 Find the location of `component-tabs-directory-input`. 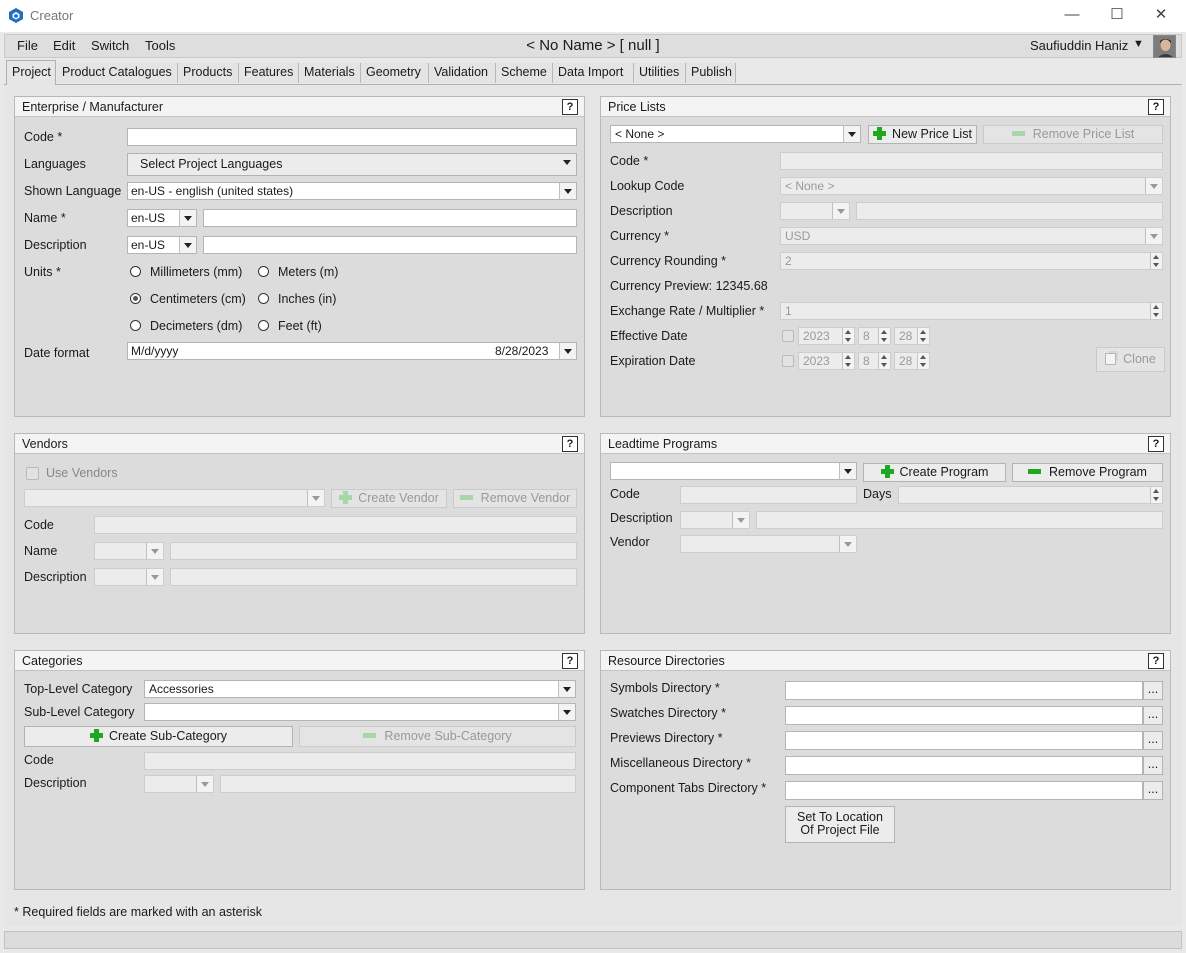

component-tabs-directory-input is located at coordinates (964, 790).